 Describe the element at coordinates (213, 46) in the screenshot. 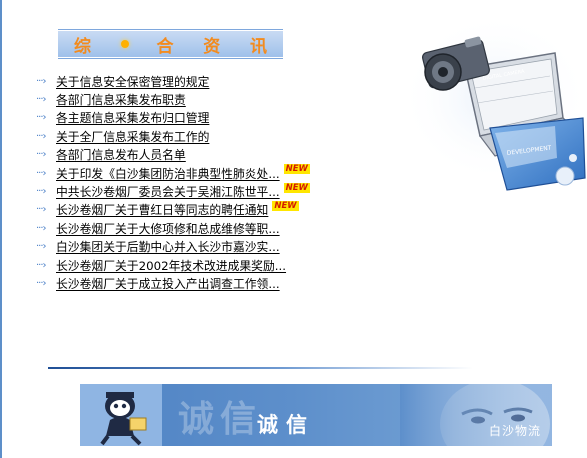

I see `section-title-char-3: 资` at that location.